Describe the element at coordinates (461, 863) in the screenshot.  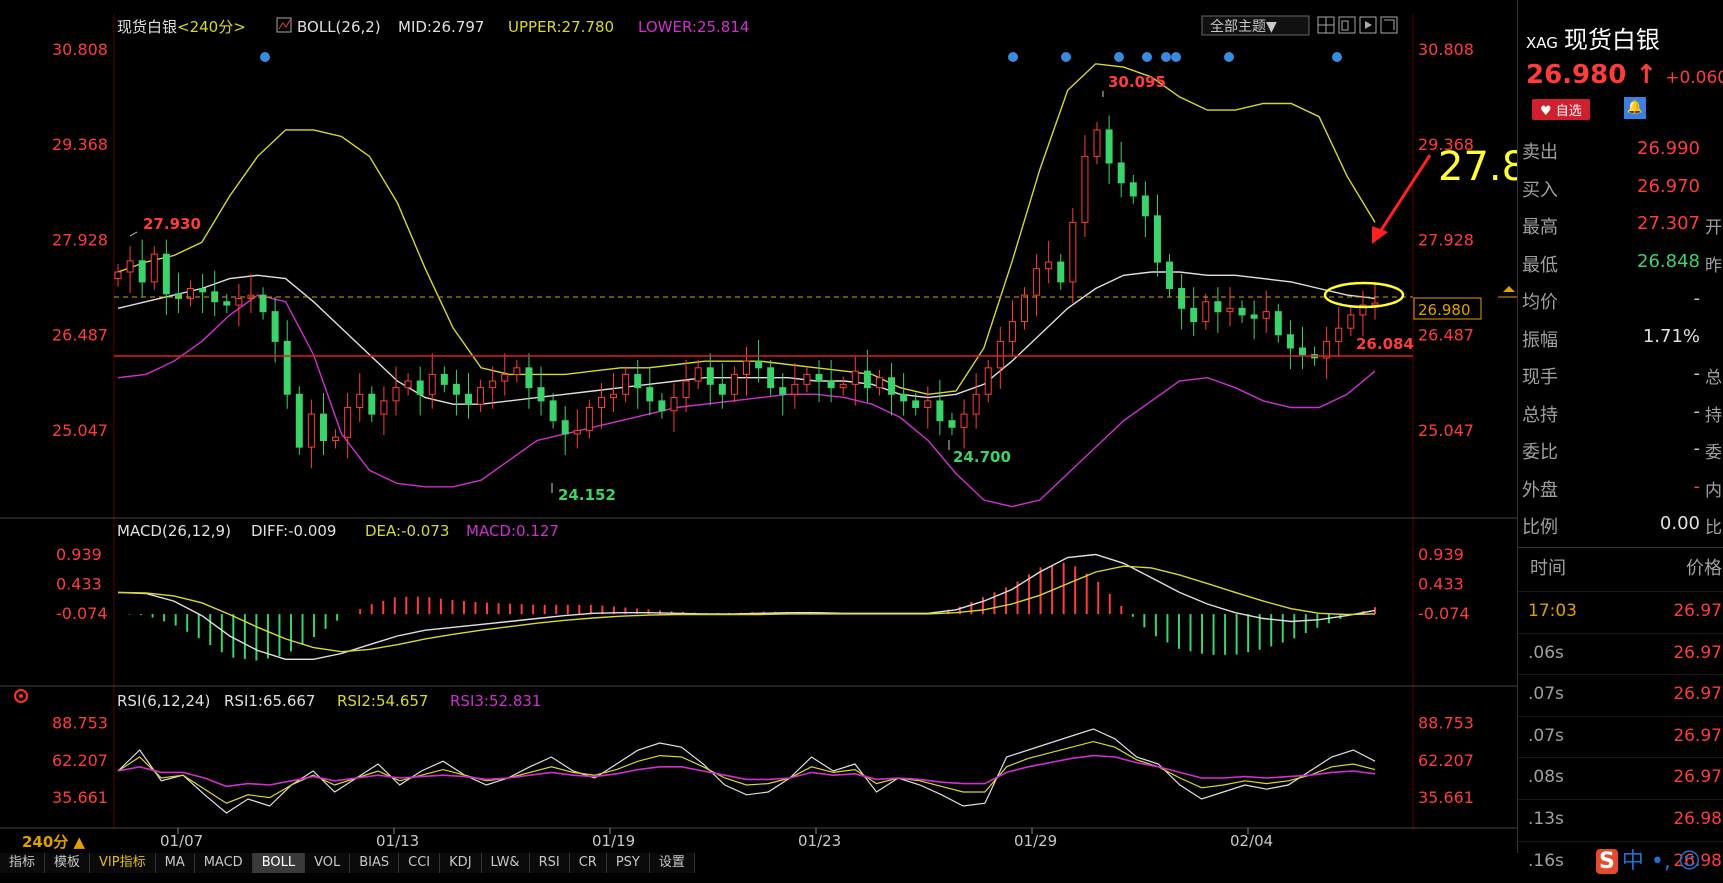
I see `tab-9: KDJ` at that location.